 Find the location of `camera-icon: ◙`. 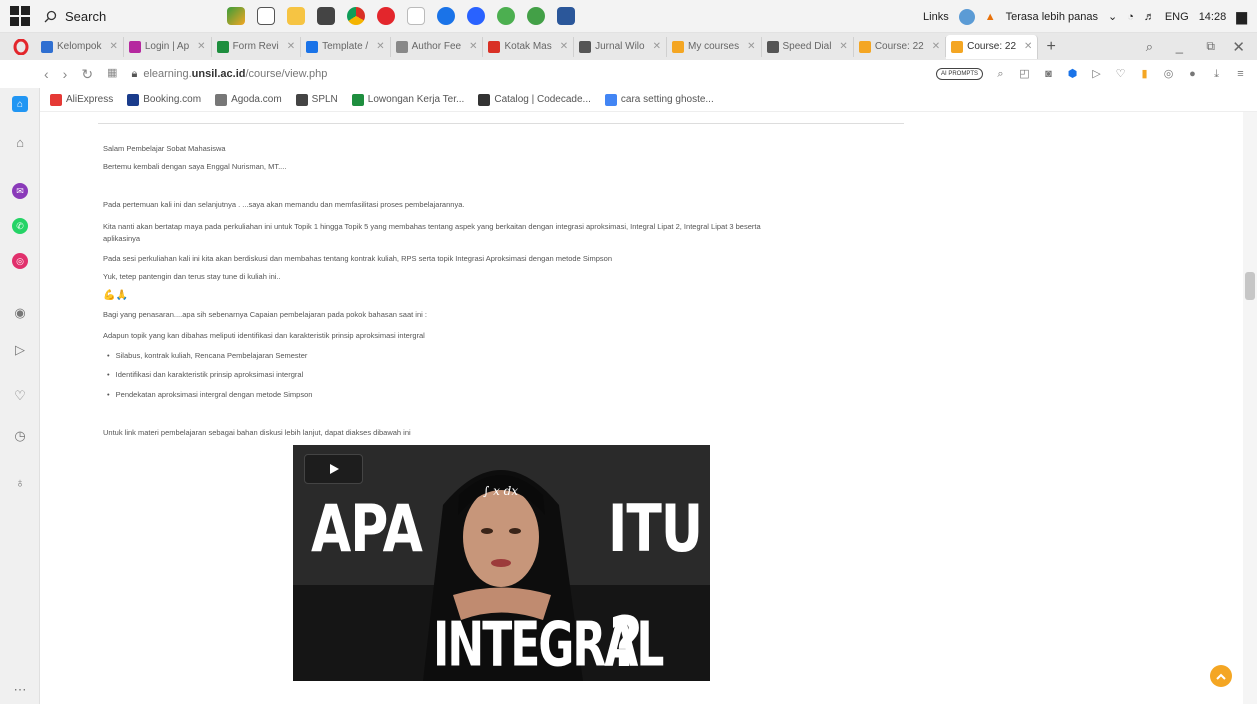

camera-icon: ◙ is located at coordinates (1048, 74).